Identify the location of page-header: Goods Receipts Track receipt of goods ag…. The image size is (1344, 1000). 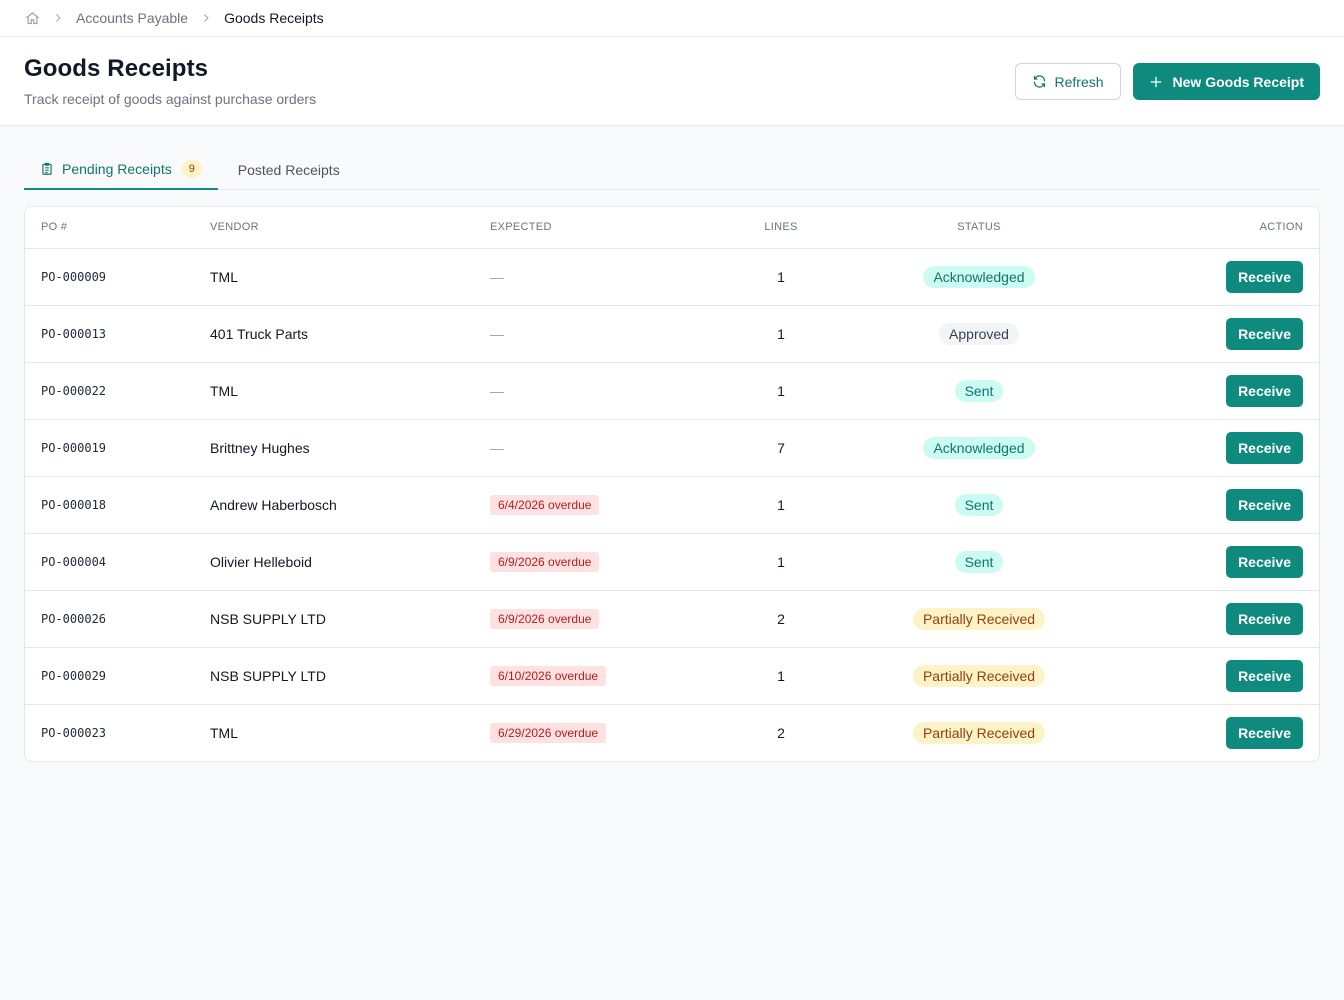
(672, 81).